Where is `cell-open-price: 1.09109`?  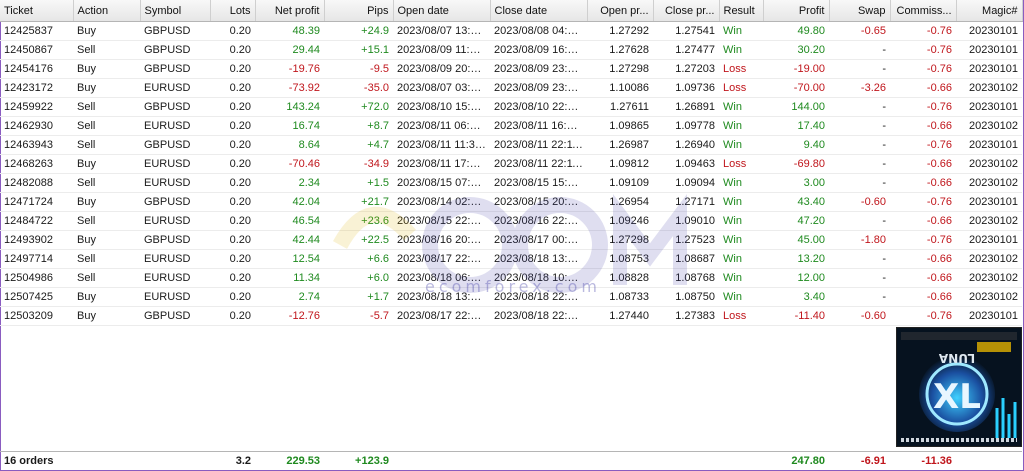 cell-open-price: 1.09109 is located at coordinates (620, 183).